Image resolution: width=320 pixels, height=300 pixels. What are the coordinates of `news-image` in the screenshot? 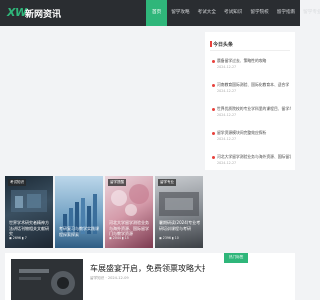 It's located at (47, 279).